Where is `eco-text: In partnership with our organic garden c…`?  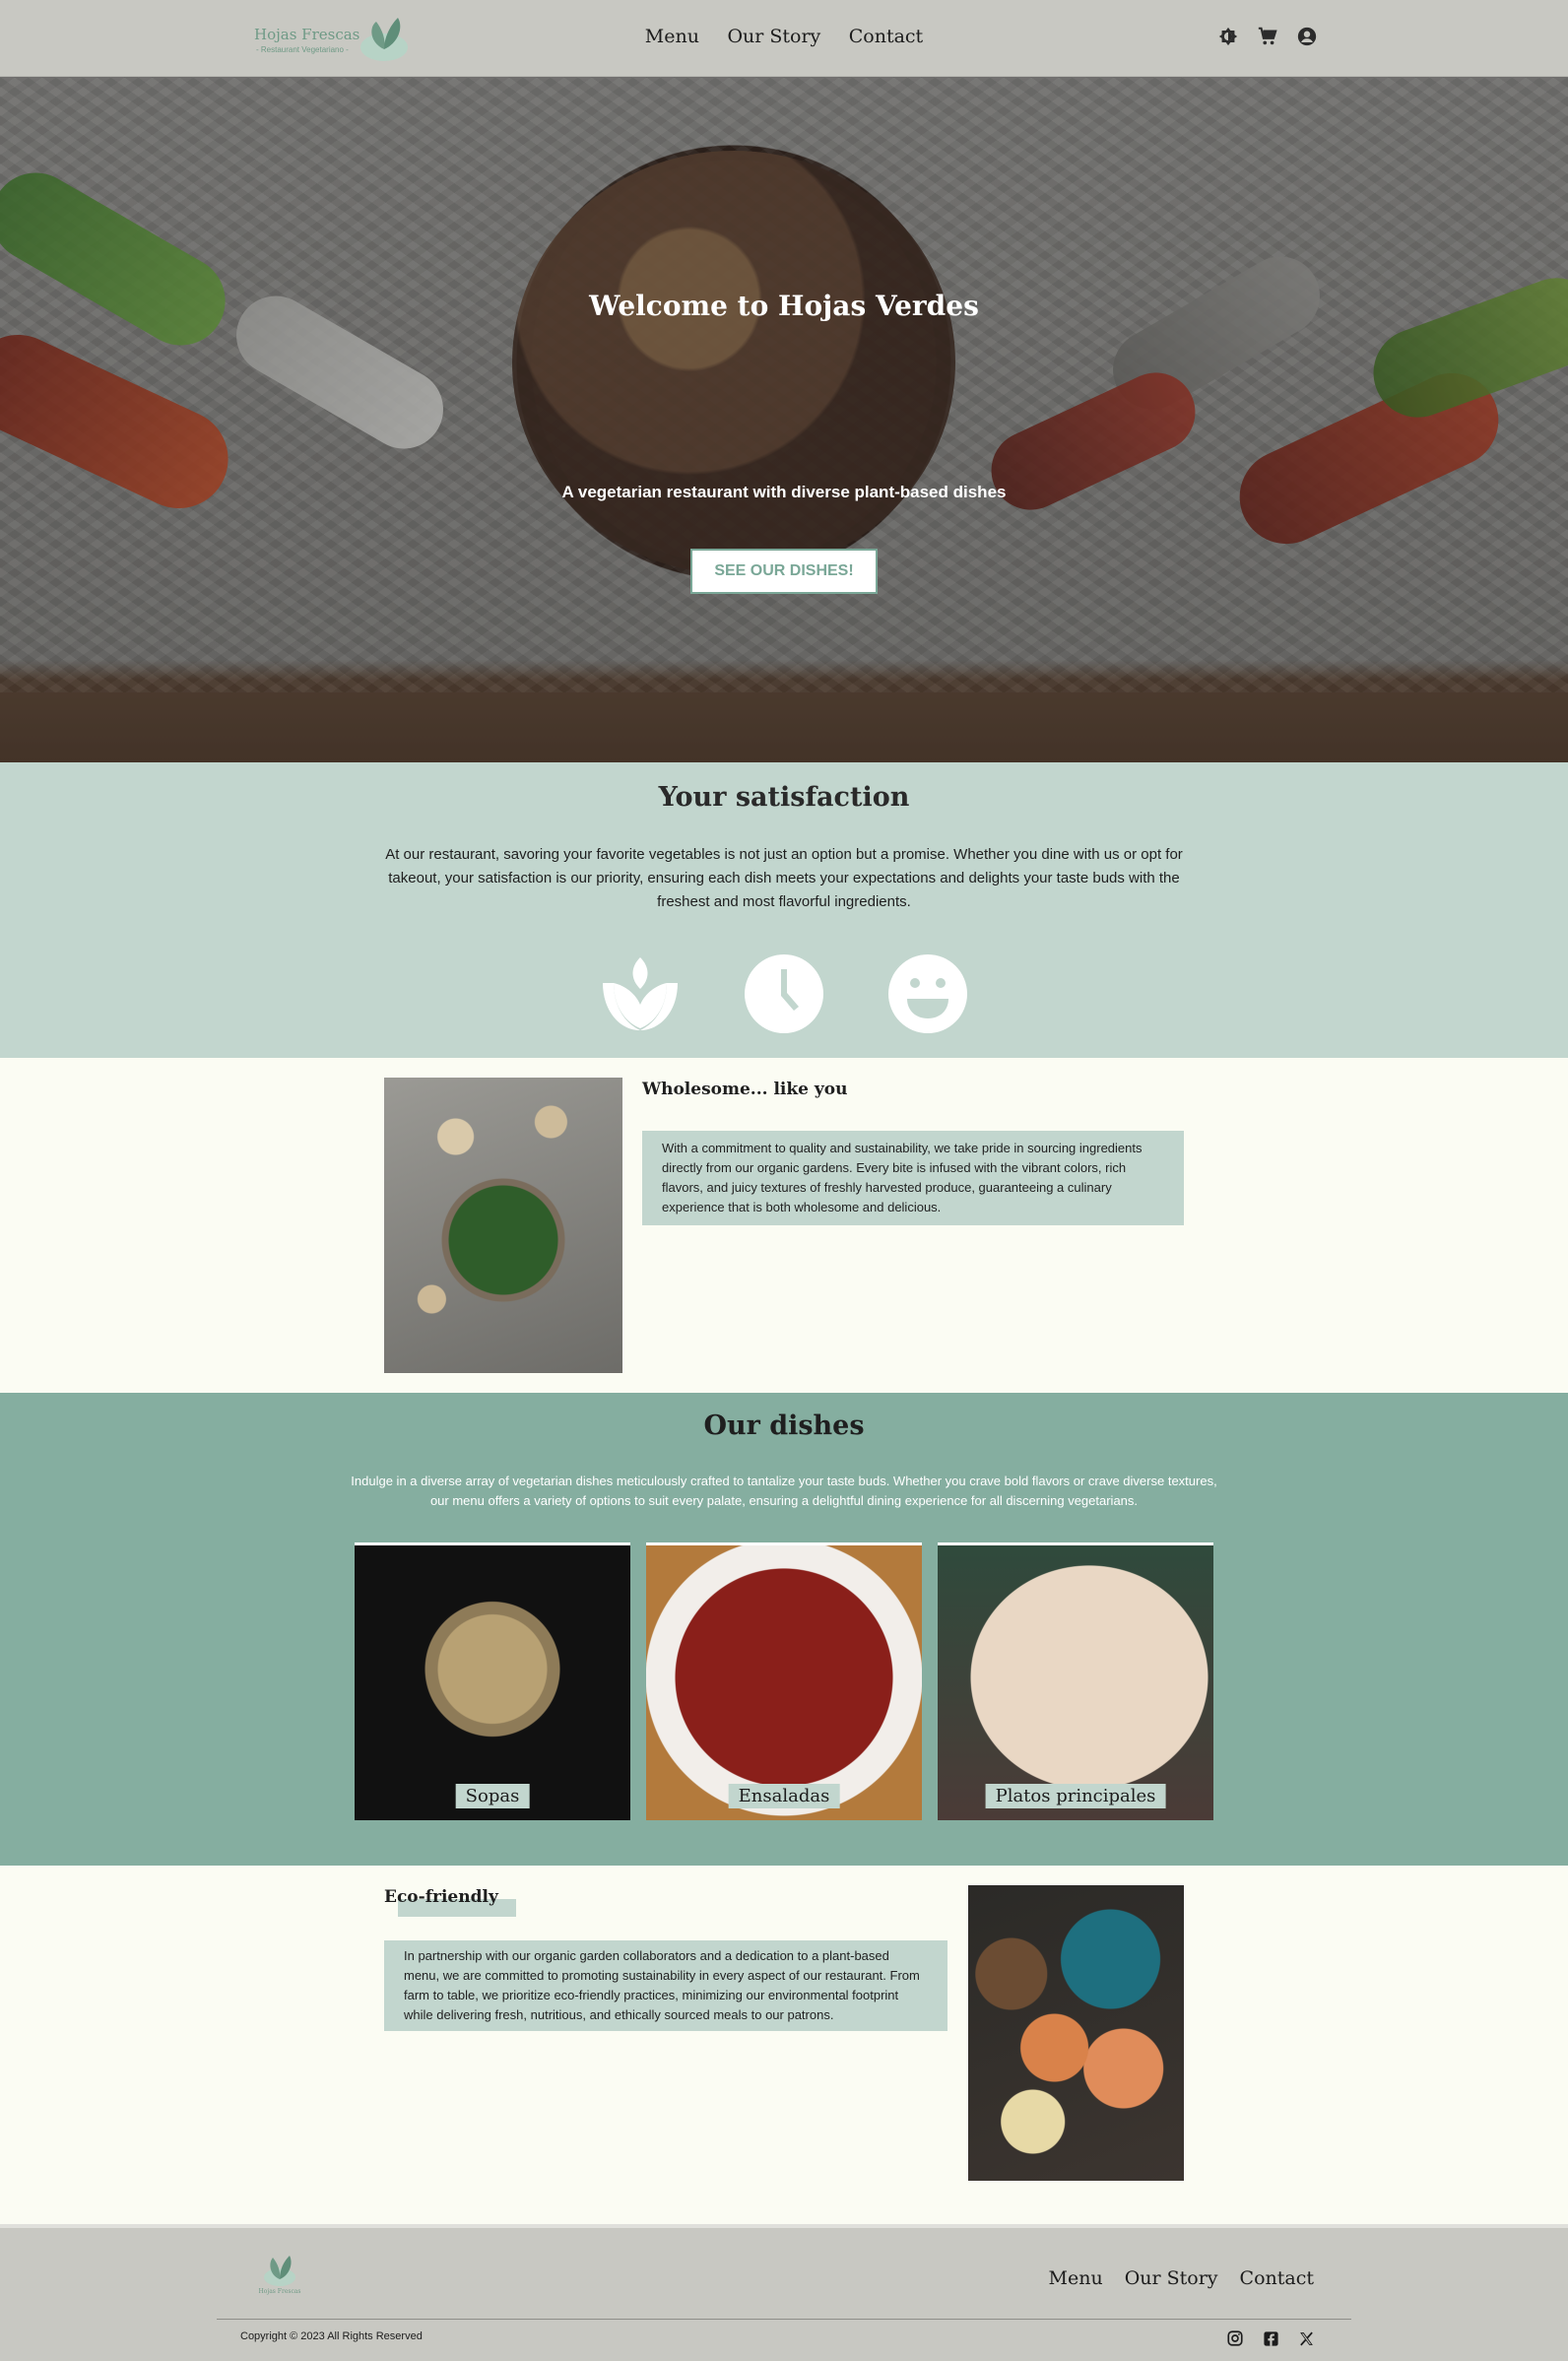
eco-text: In partnership with our organic garden c… is located at coordinates (666, 1985).